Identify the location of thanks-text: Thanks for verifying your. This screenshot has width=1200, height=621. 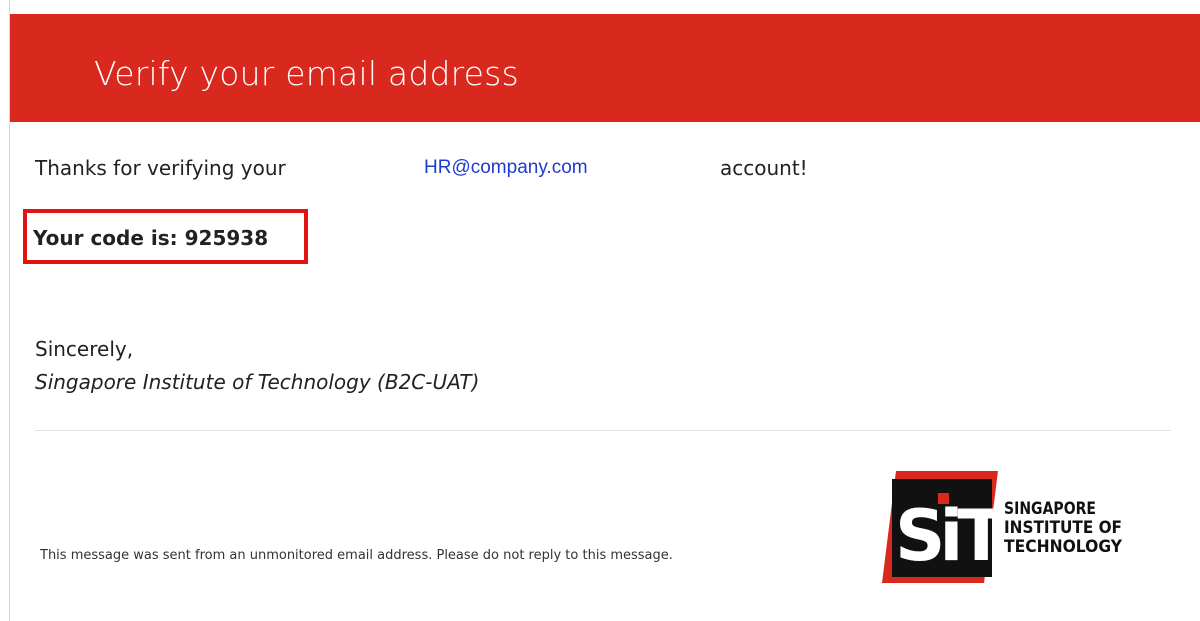
(160, 168).